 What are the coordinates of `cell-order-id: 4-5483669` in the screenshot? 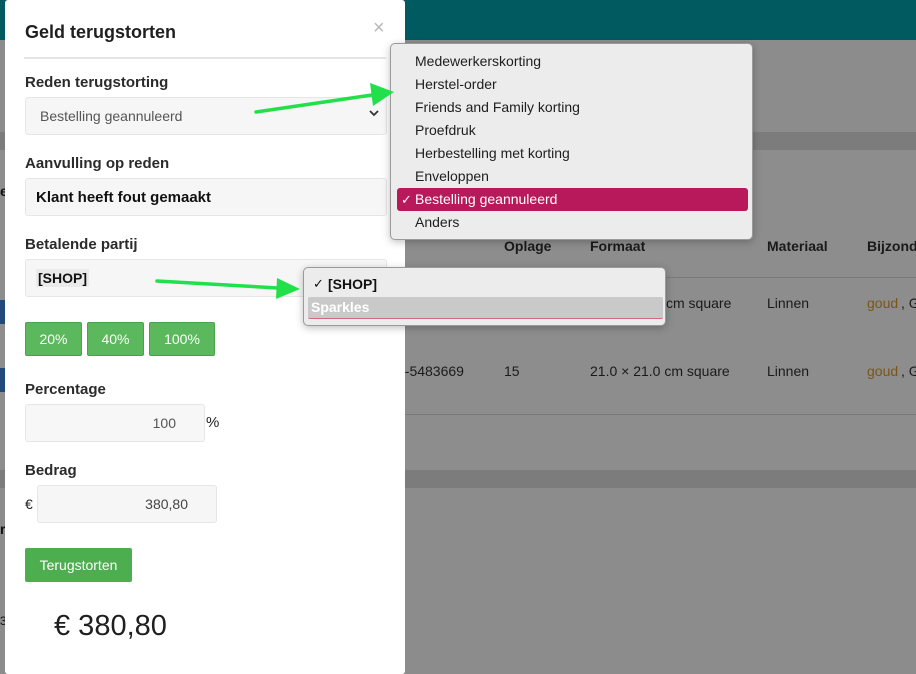 It's located at (430, 371).